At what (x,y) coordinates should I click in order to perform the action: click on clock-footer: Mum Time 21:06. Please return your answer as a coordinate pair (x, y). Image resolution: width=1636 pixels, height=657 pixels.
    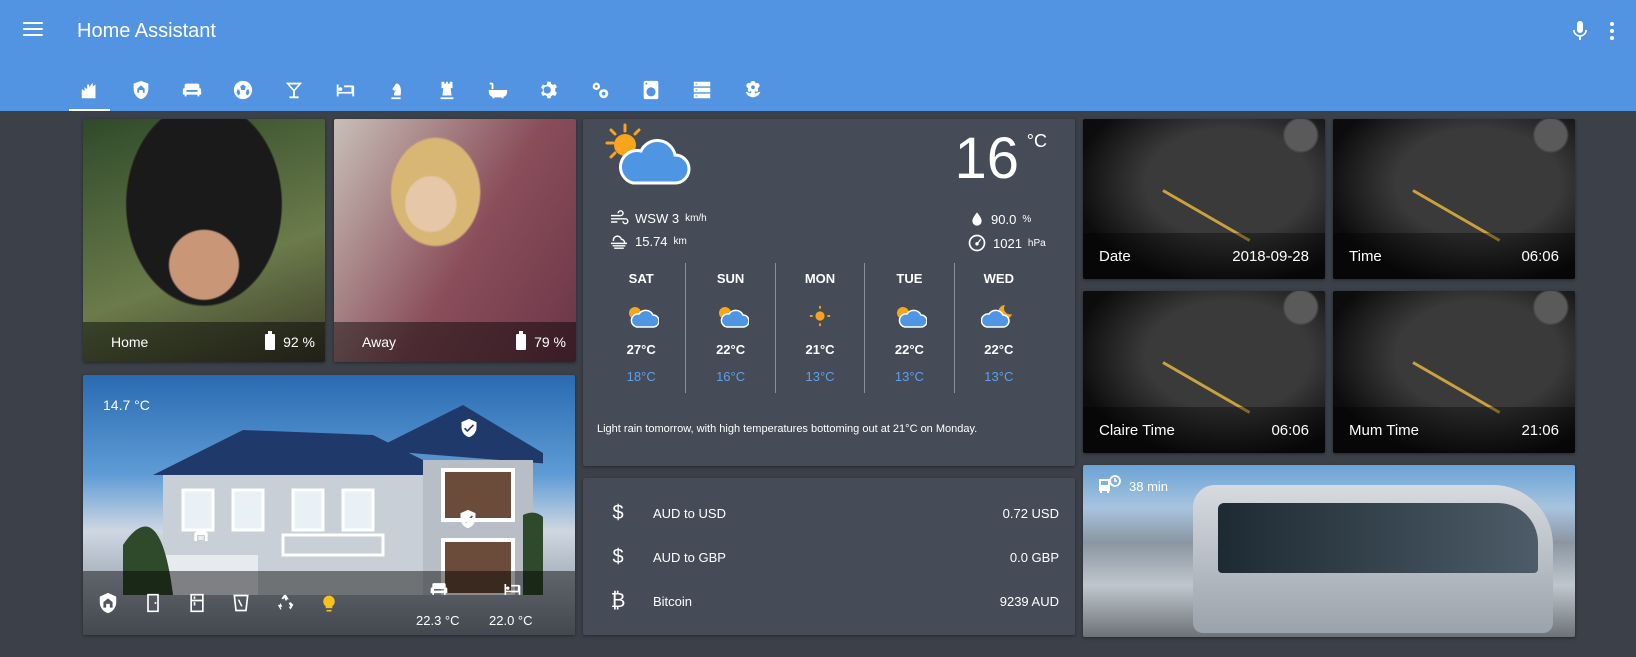
    Looking at the image, I should click on (1454, 430).